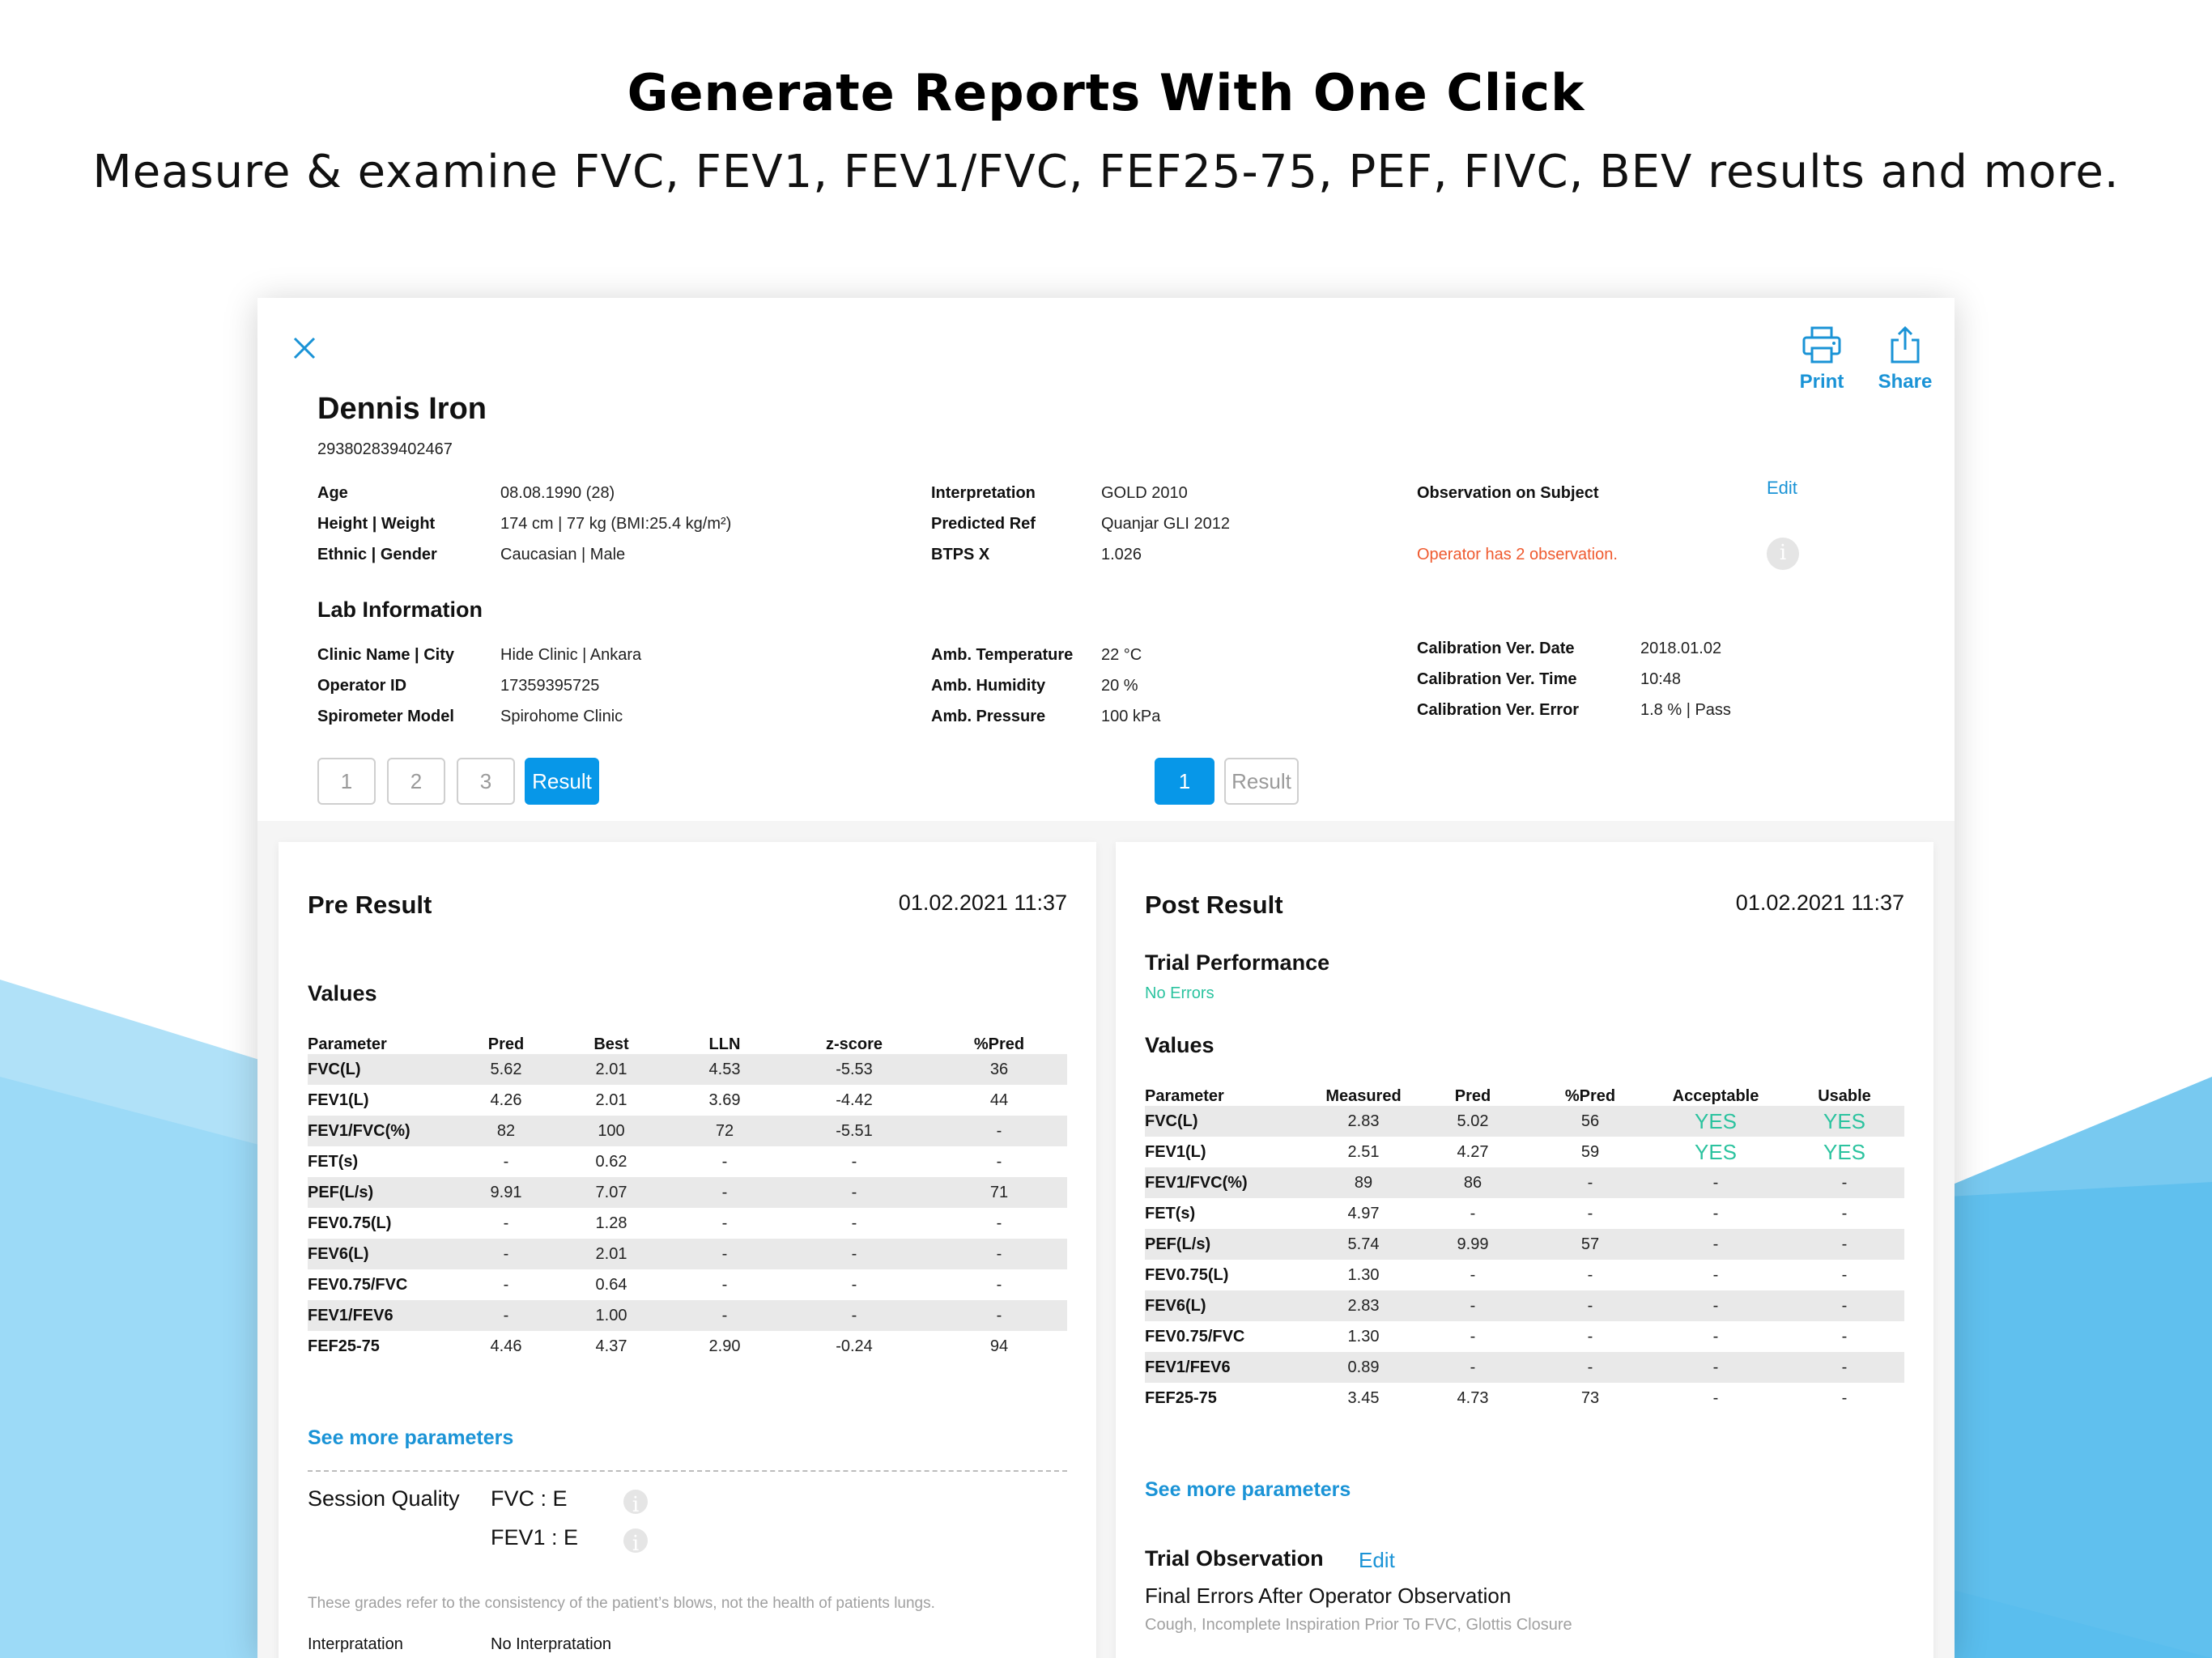 The width and height of the screenshot is (2212, 1658). I want to click on temperature-label: Amb. Temperature, so click(1003, 655).